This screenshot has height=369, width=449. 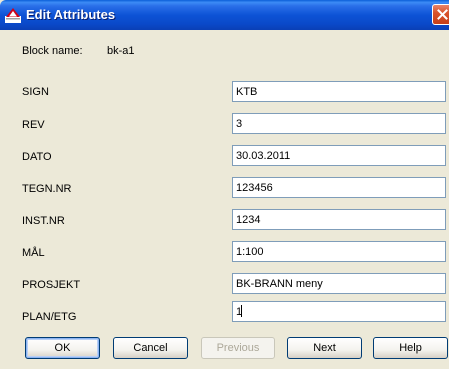 I want to click on field-label-dato: DATO, so click(x=37, y=157).